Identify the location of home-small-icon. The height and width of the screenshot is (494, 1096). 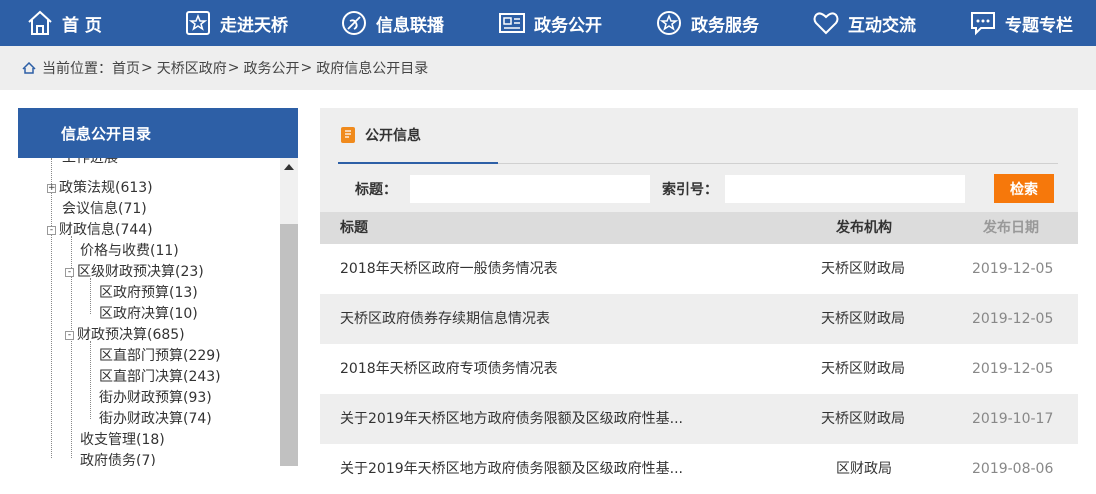
(29, 67).